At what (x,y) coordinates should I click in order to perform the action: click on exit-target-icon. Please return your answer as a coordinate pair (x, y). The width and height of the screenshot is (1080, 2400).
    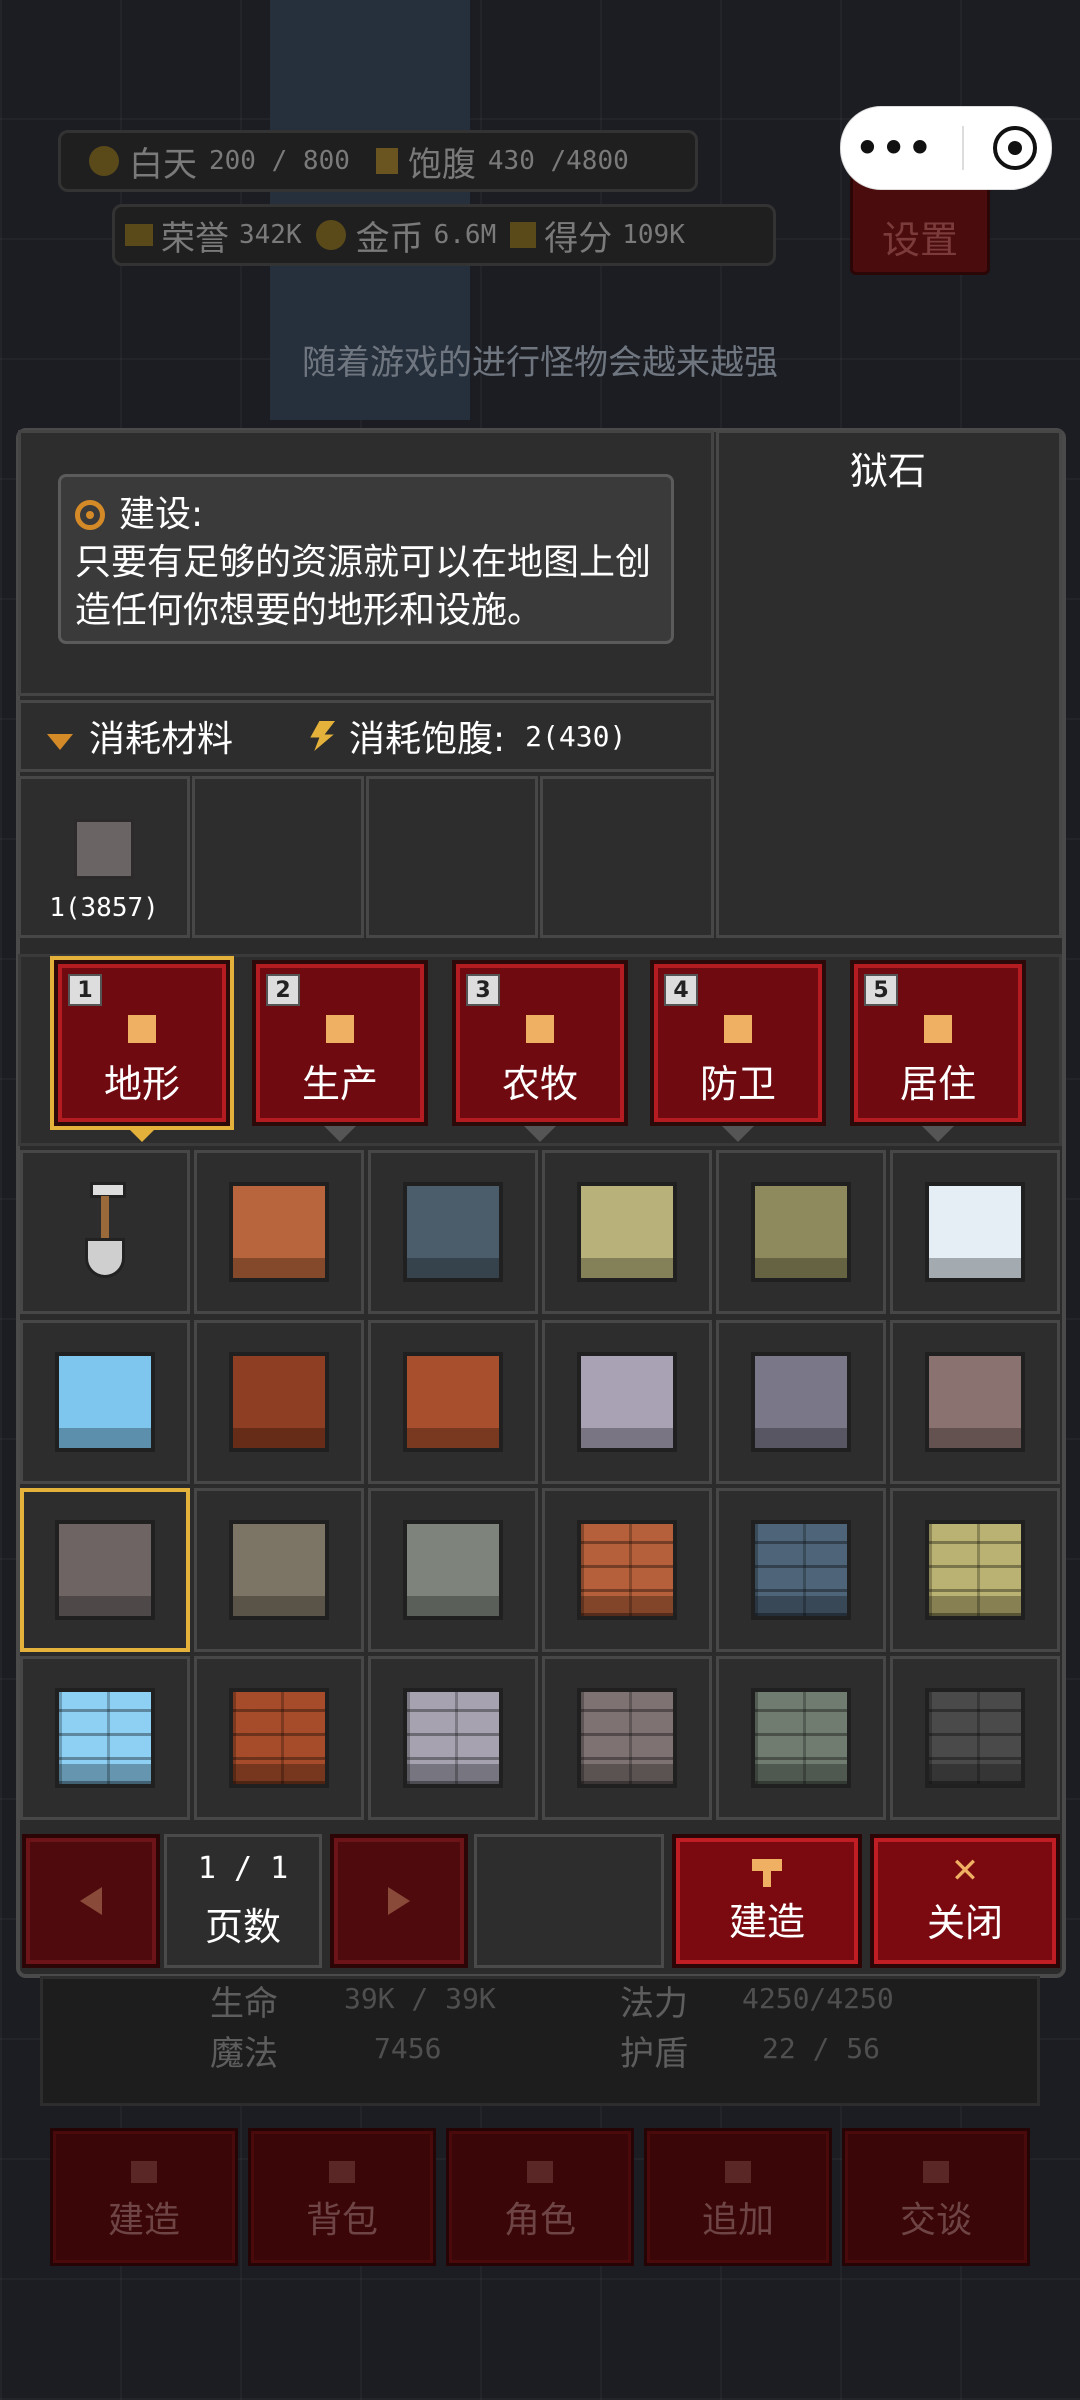
    Looking at the image, I should click on (1014, 148).